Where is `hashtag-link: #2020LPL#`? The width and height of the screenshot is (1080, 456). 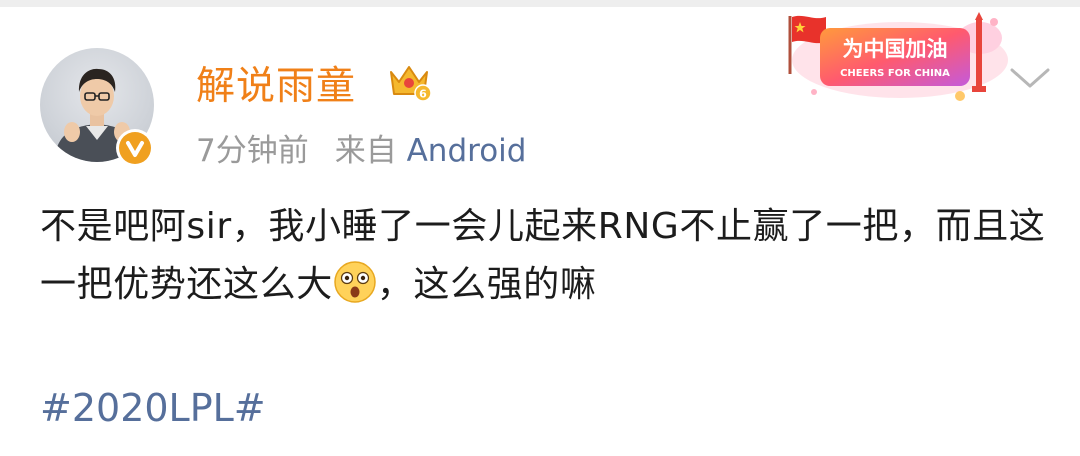
hashtag-link: #2020LPL# is located at coordinates (153, 408).